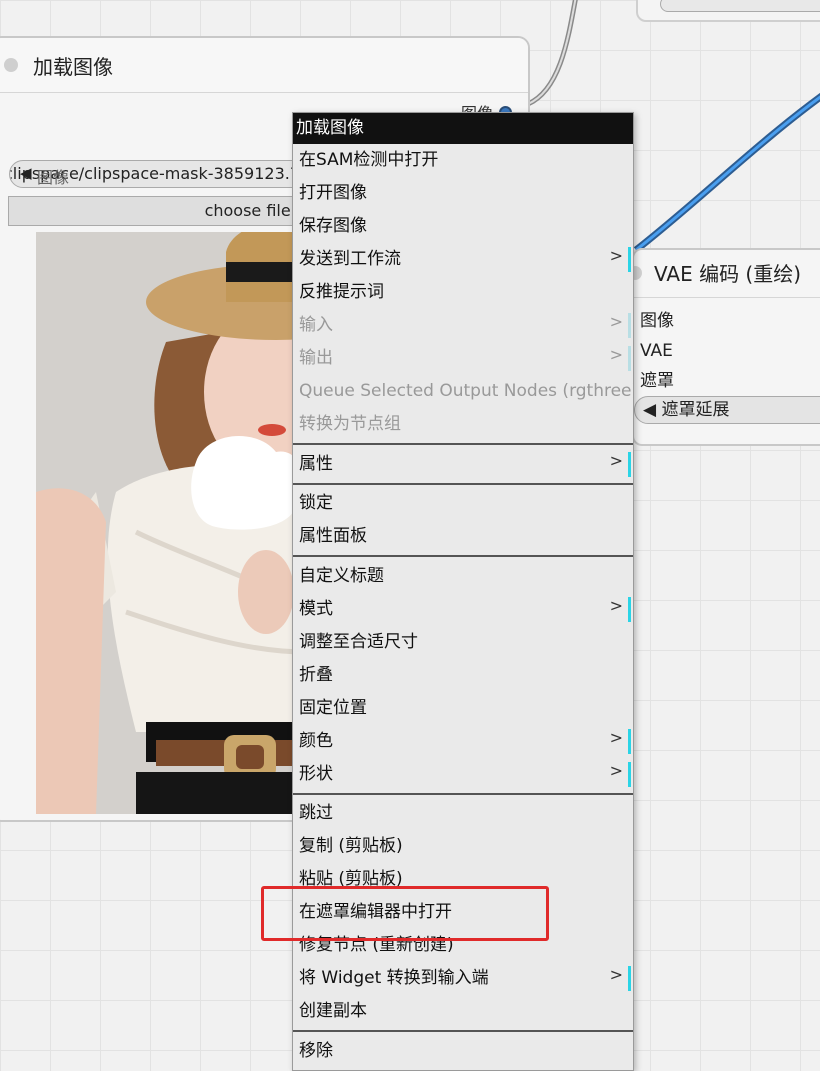 Image resolution: width=820 pixels, height=1071 pixels. I want to click on menu-item-label: 锁定, so click(316, 503).